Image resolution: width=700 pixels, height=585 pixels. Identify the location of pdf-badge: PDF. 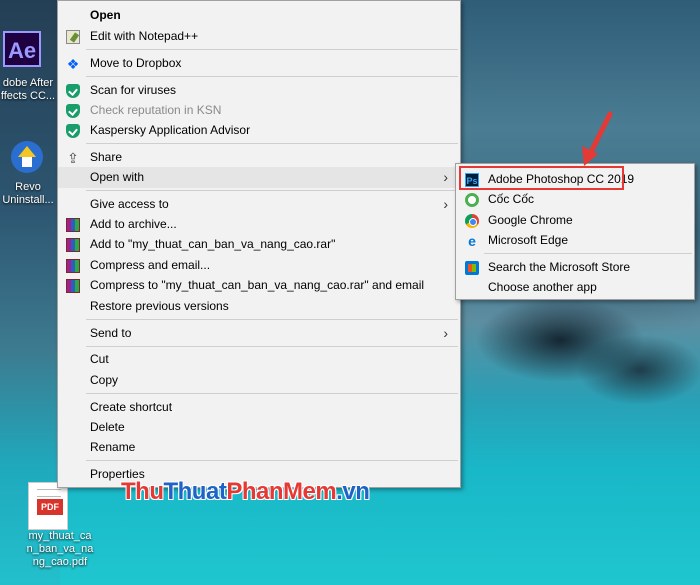
(50, 507).